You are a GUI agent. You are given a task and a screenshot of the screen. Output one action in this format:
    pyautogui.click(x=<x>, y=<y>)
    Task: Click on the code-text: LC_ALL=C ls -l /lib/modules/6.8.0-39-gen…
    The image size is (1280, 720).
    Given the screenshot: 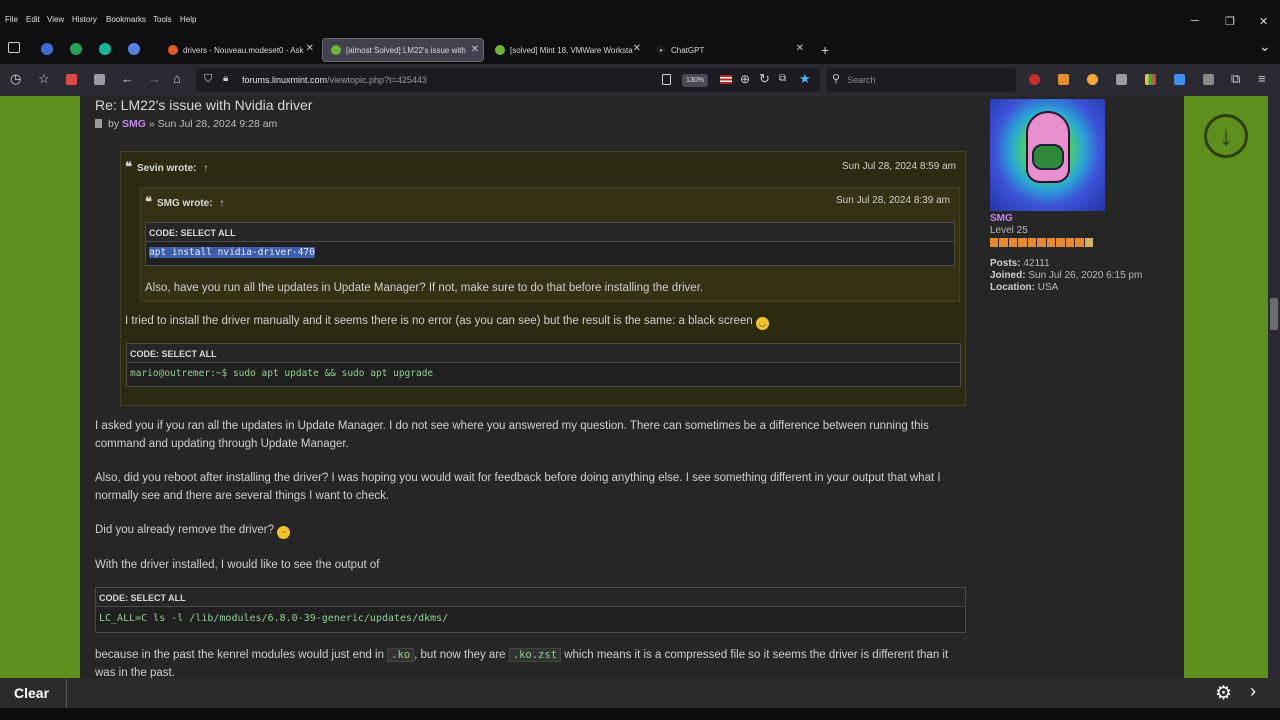 What is the action you would take?
    pyautogui.click(x=274, y=618)
    